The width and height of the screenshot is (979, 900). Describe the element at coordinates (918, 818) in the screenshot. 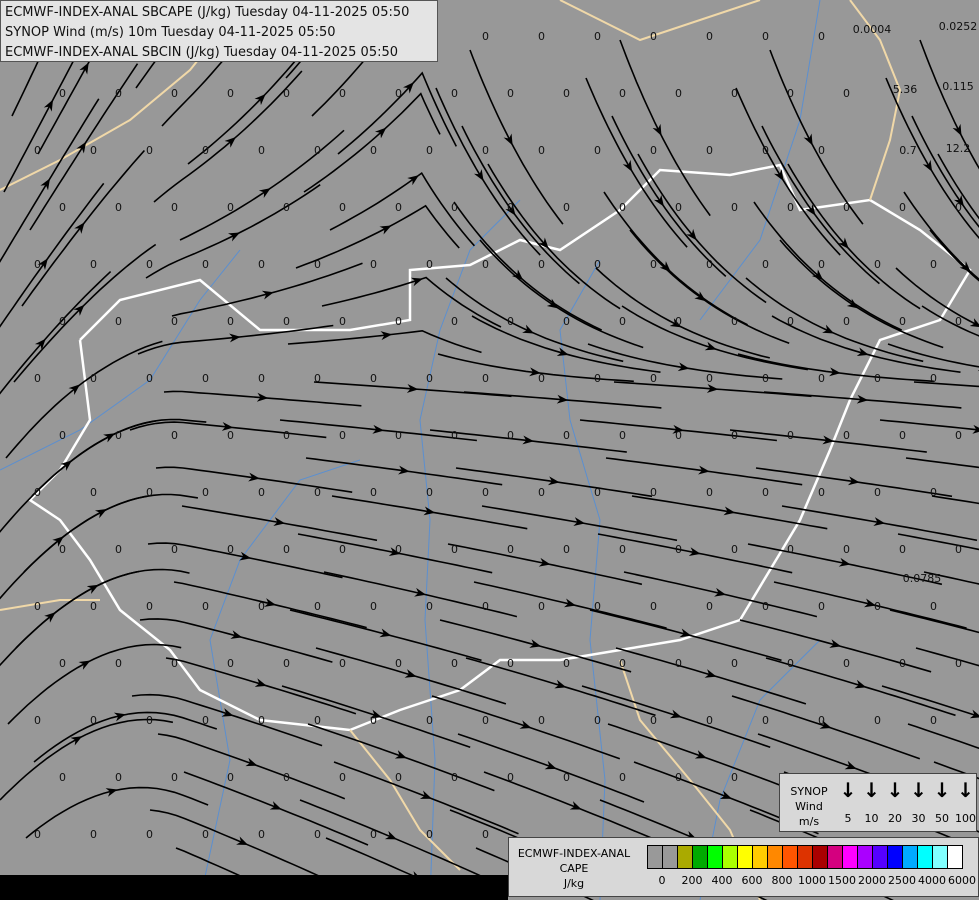

I see `wind-speed-label: 30` at that location.